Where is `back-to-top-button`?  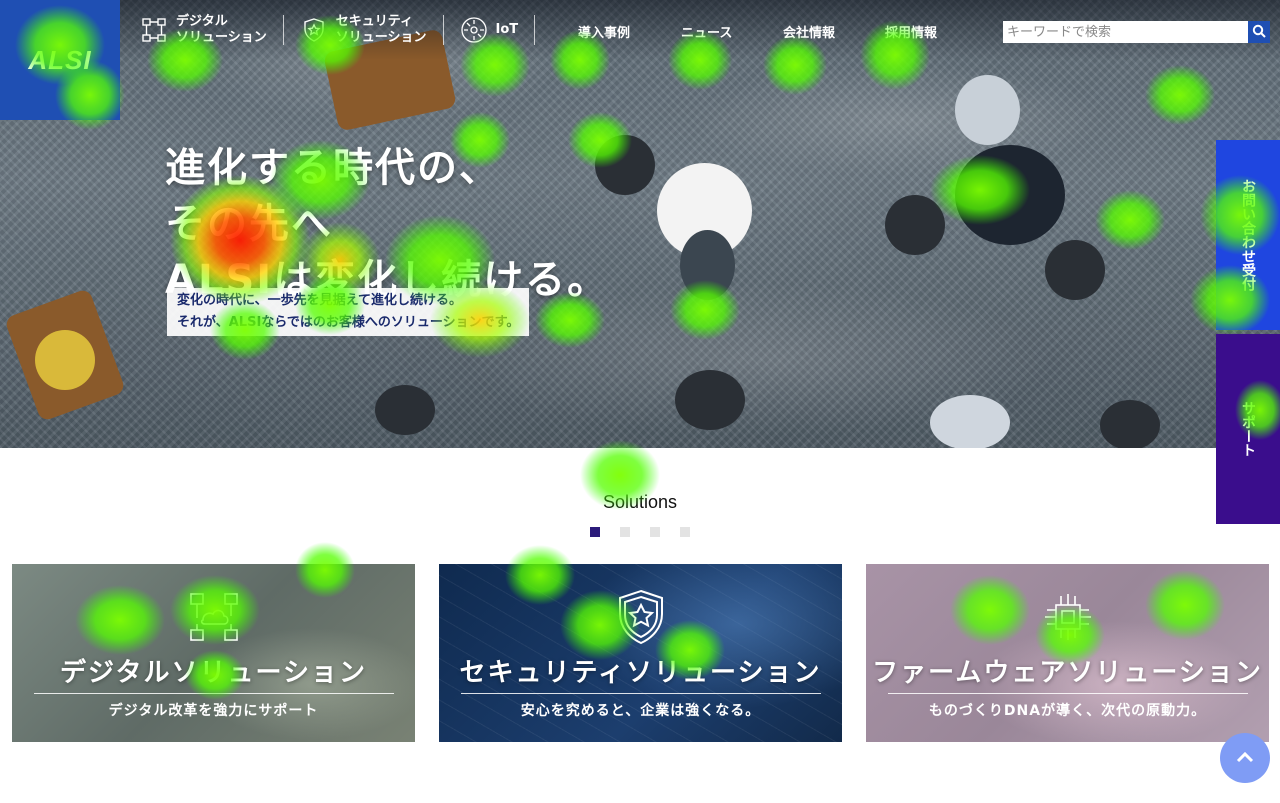 back-to-top-button is located at coordinates (1245, 758).